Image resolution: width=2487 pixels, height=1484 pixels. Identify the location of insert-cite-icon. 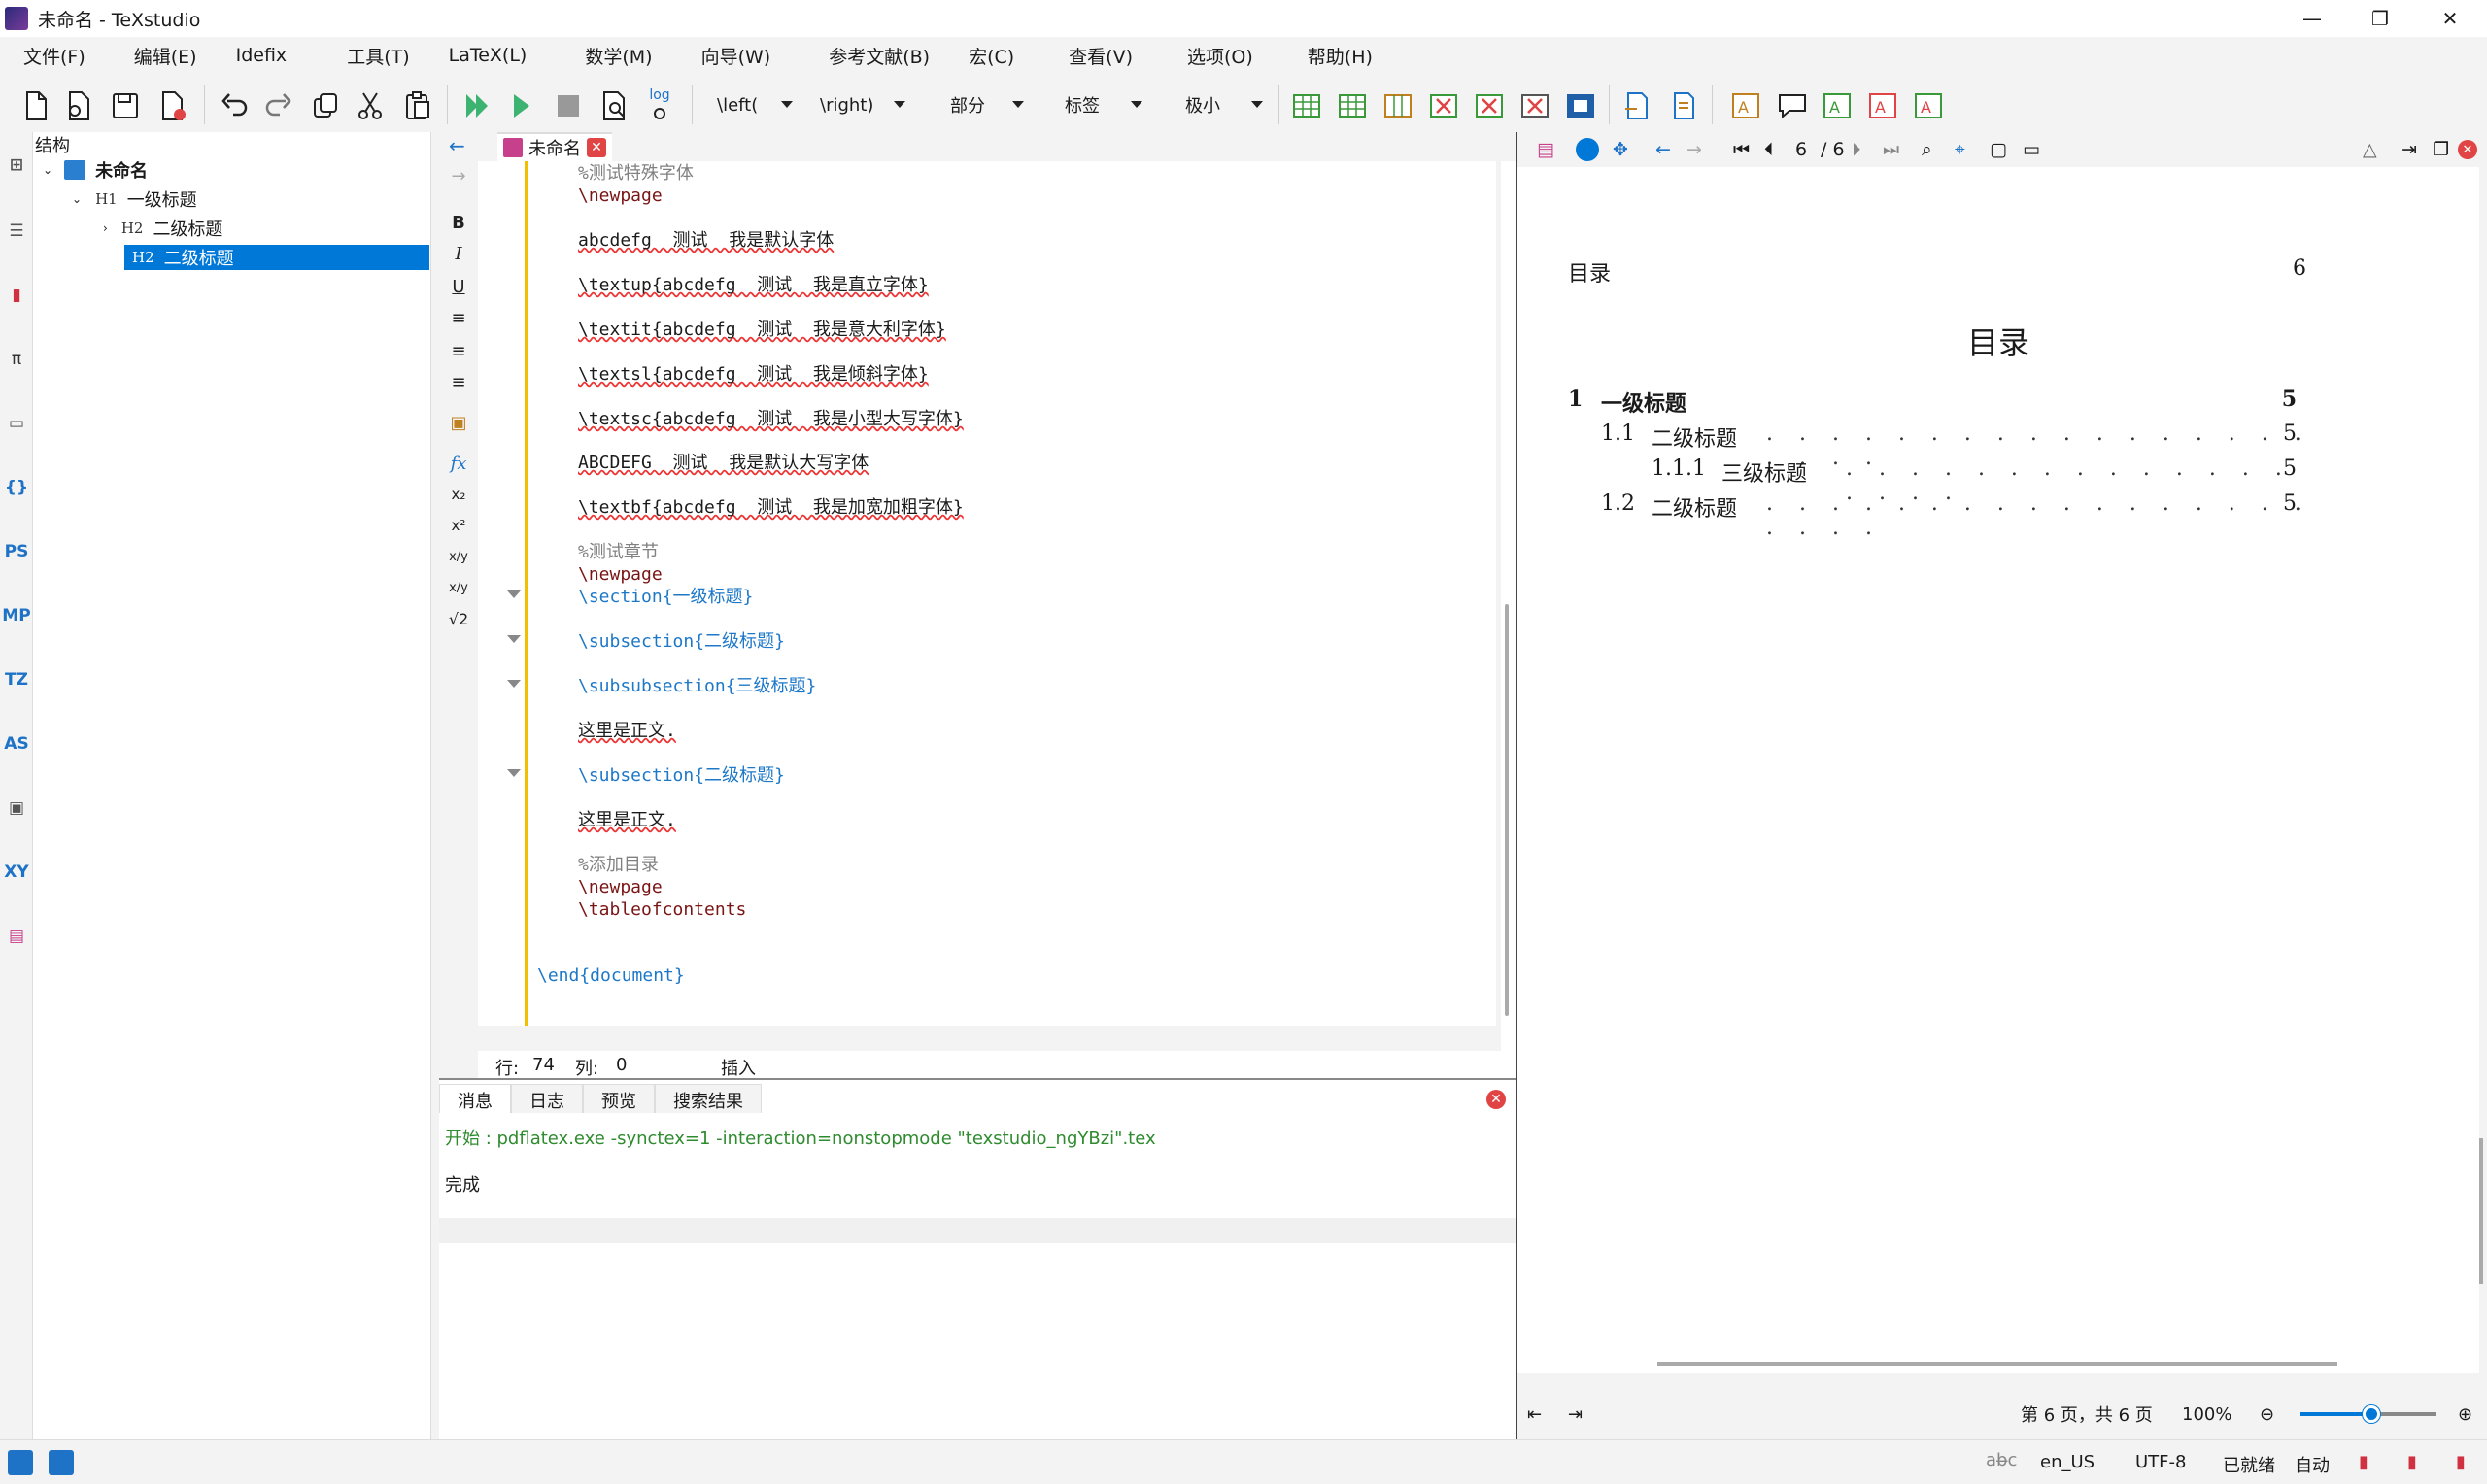
(1683, 106).